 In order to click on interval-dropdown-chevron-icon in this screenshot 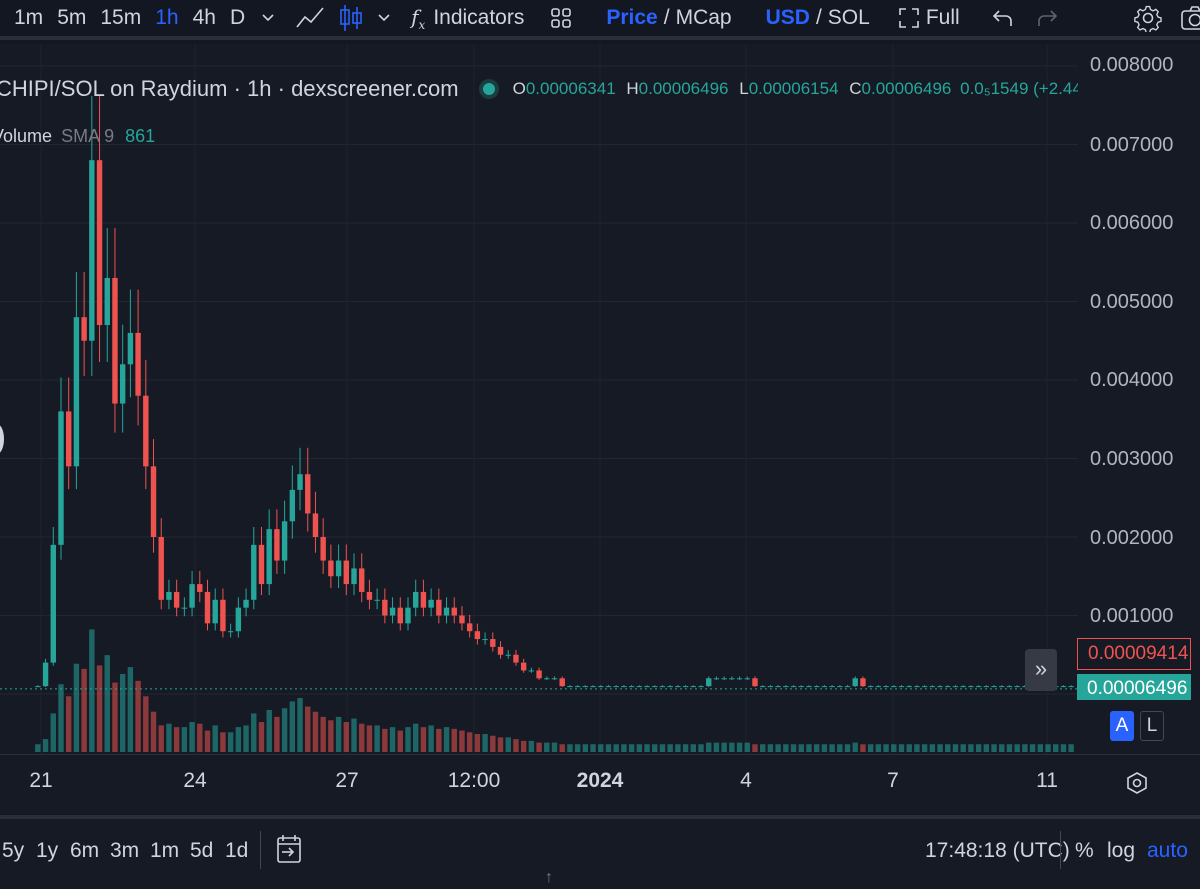, I will do `click(268, 18)`.